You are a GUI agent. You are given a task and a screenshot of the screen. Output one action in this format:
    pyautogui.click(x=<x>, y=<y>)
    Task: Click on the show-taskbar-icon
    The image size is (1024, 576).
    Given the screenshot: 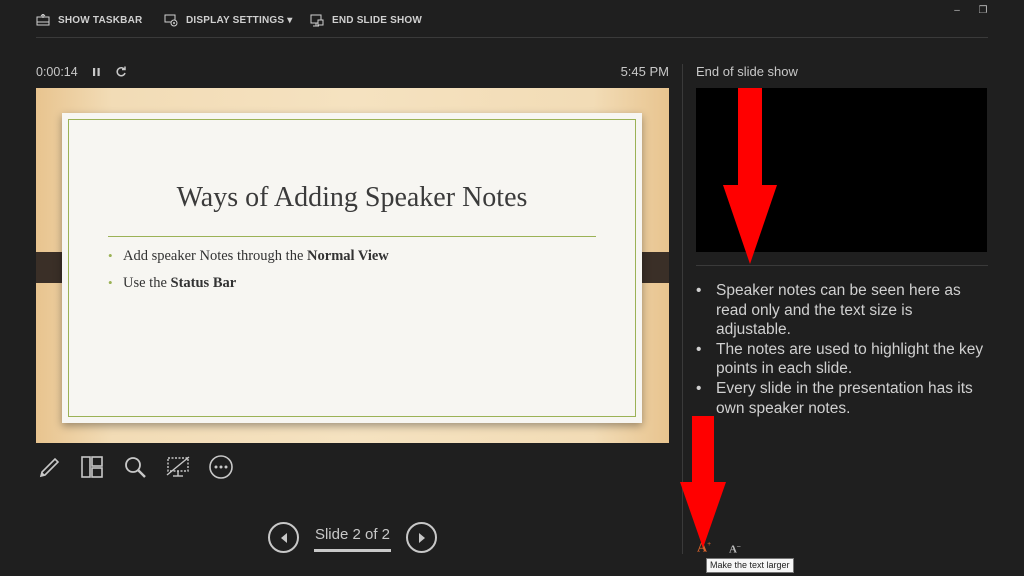 What is the action you would take?
    pyautogui.click(x=43, y=20)
    